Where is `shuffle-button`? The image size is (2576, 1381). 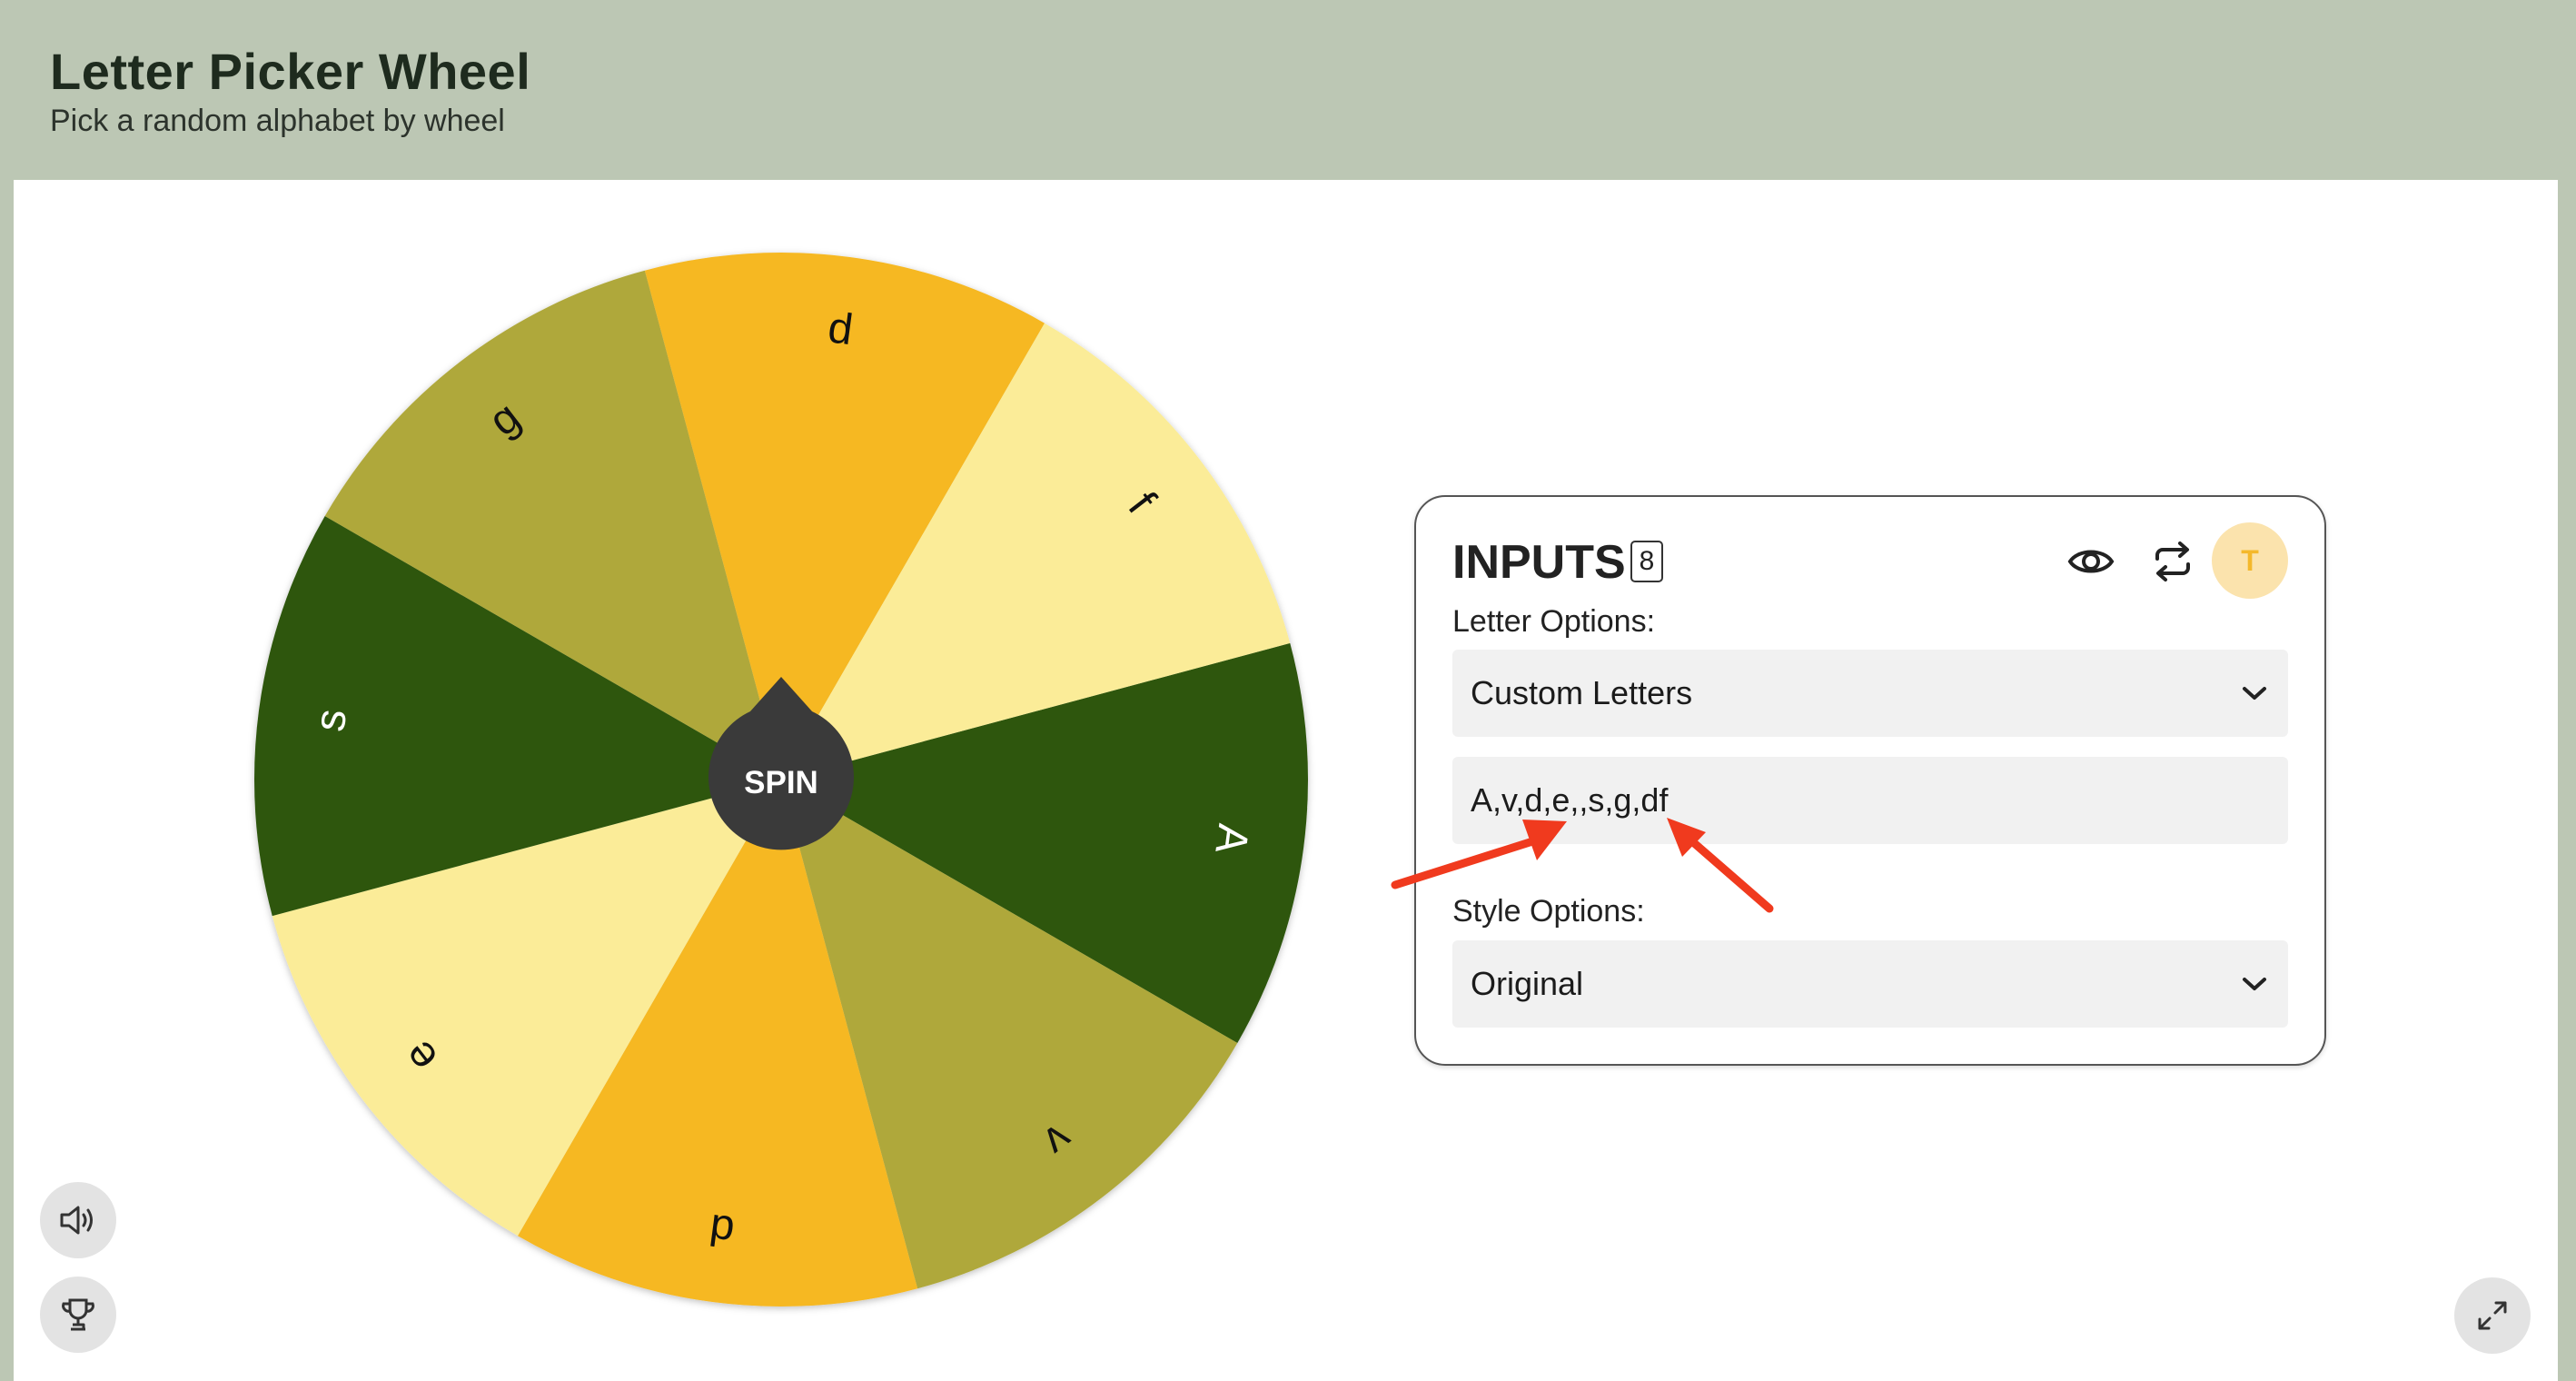 shuffle-button is located at coordinates (2173, 561).